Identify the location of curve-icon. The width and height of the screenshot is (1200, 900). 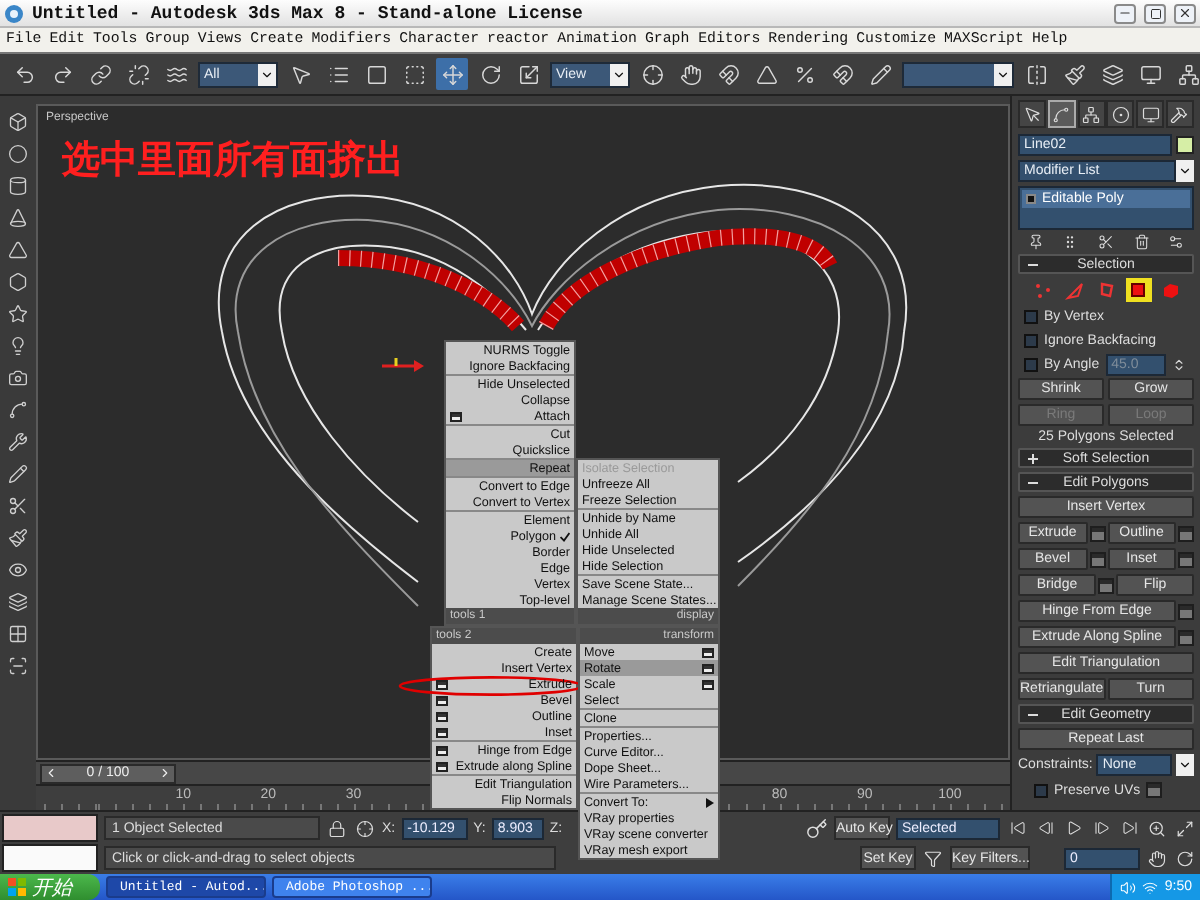
(1061, 114).